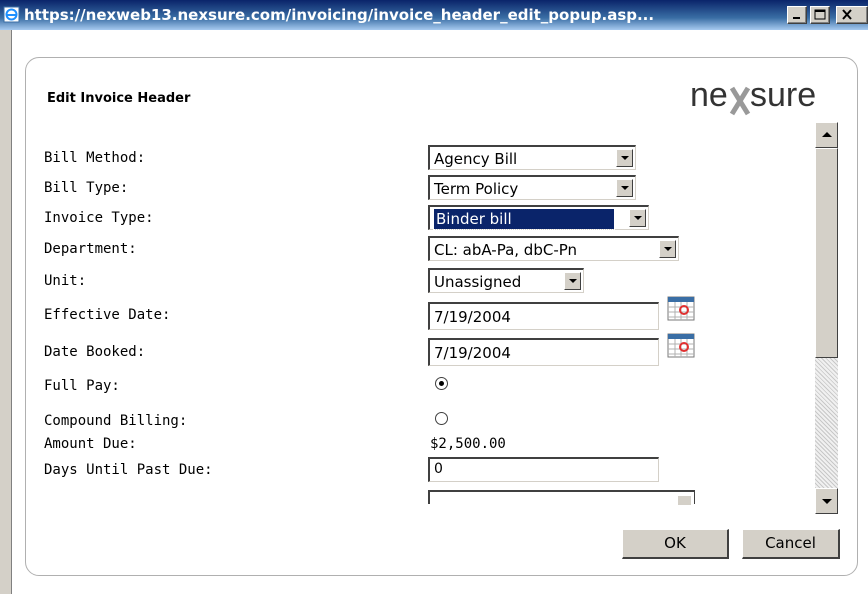 This screenshot has height=600, width=868. I want to click on maximize-icon, so click(820, 14).